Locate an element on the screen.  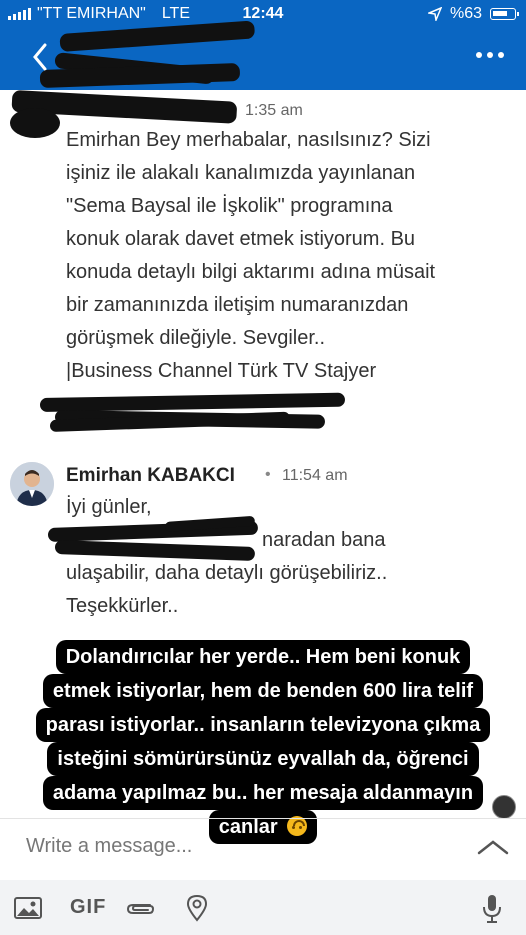
message-line: bir zamanınızda iletişim numaranızdan is located at coordinates (237, 305).